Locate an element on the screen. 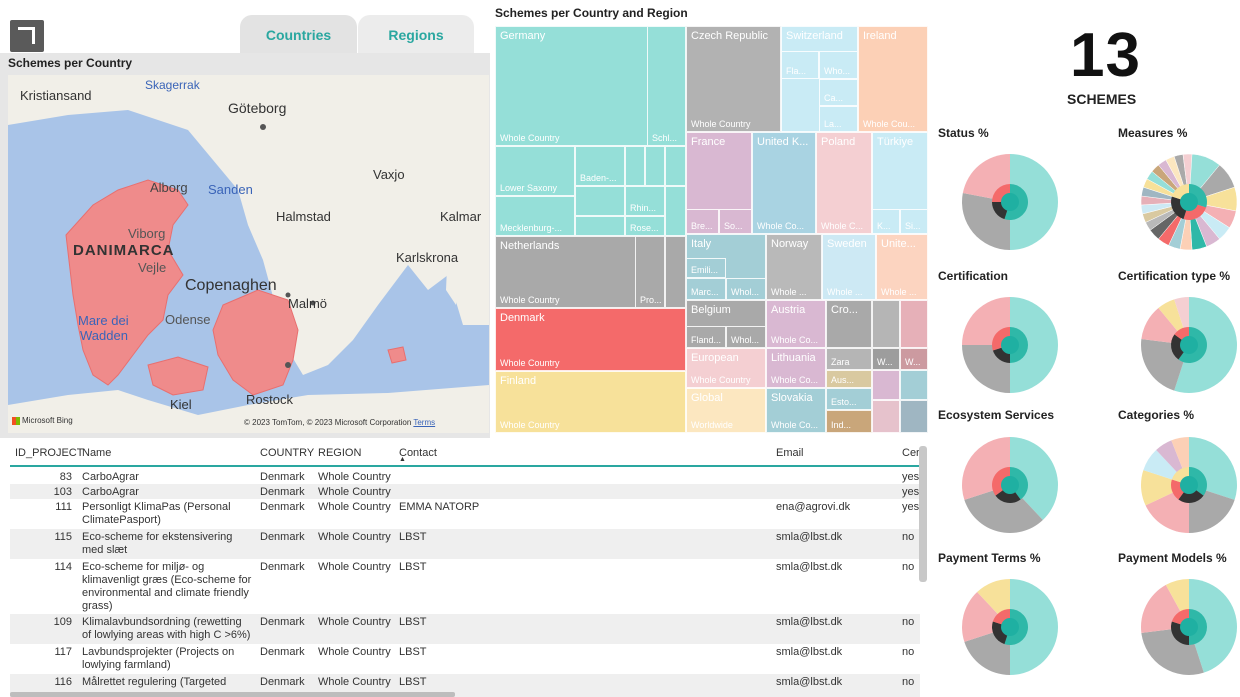  map-label: DANIMARCA is located at coordinates (124, 250).